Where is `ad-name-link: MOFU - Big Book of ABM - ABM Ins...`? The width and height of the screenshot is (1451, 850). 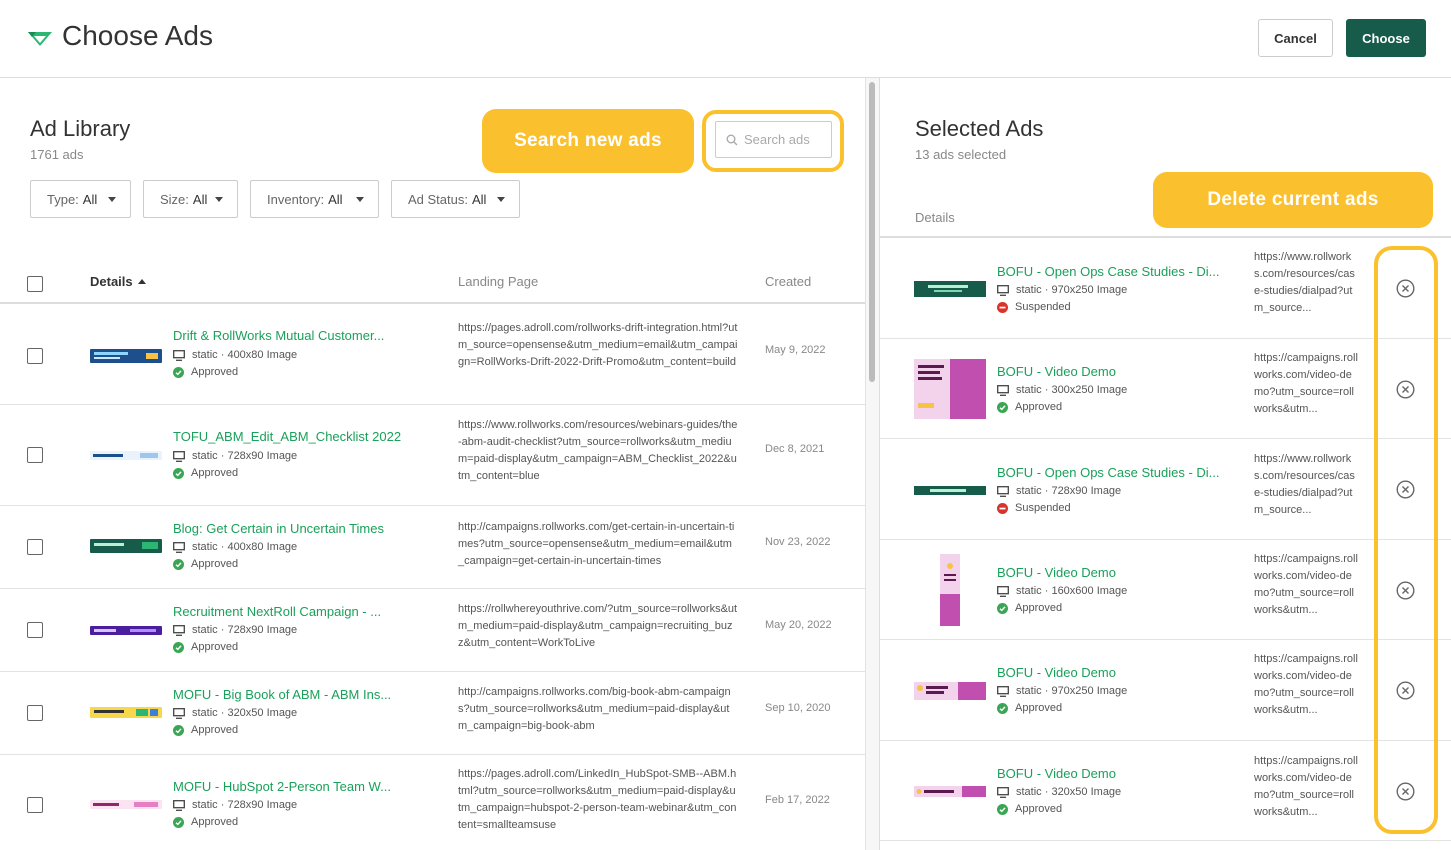
ad-name-link: MOFU - Big Book of ABM - ABM Ins... is located at coordinates (282, 694).